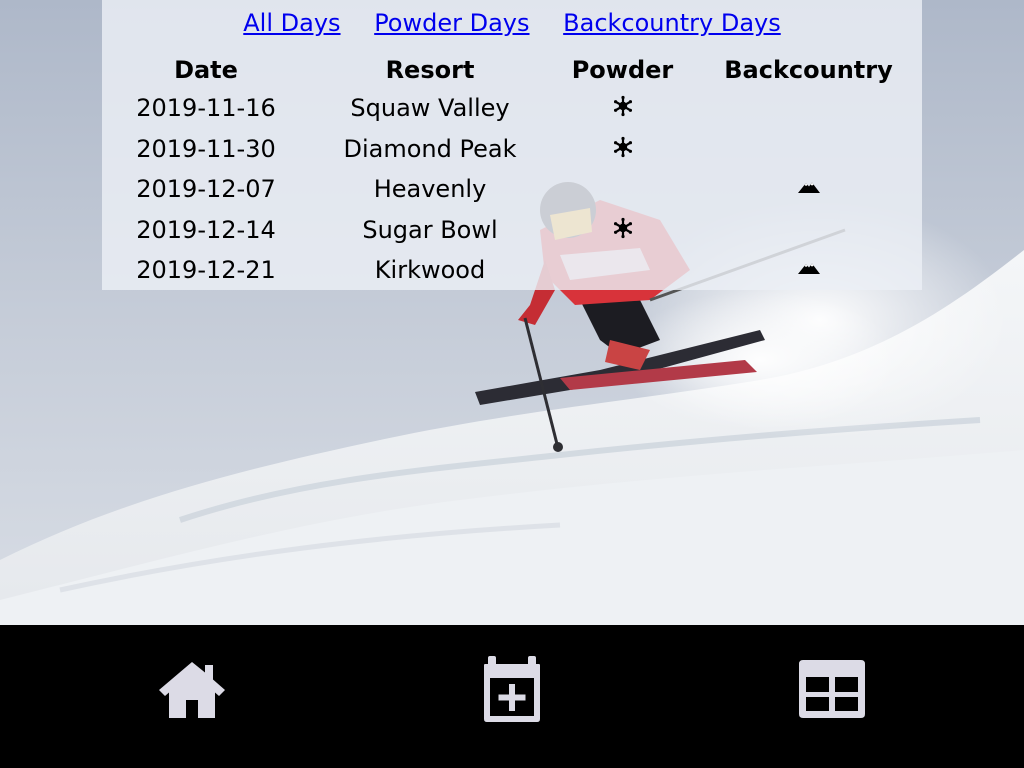 This screenshot has height=768, width=1024. I want to click on table-row: 2019-12-07 Heavenly, so click(512, 189).